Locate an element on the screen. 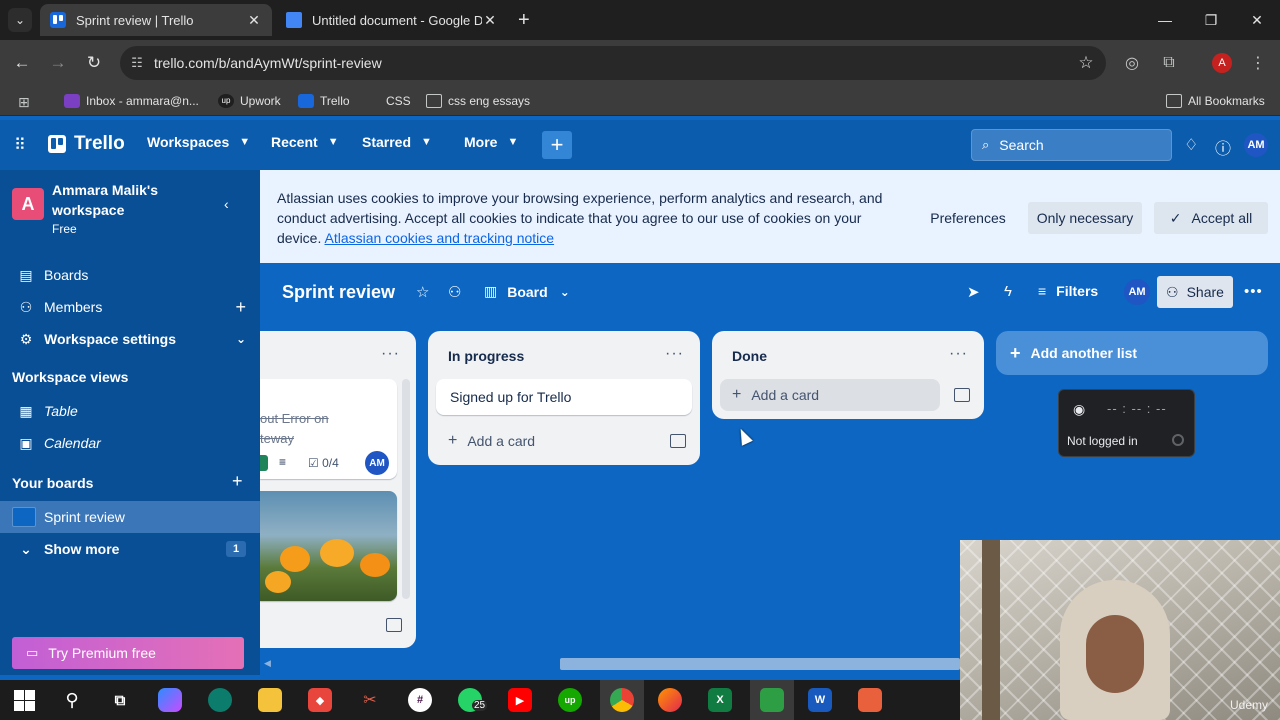 This screenshot has height=720, width=1280. star-icon: ☆ is located at coordinates (422, 292).